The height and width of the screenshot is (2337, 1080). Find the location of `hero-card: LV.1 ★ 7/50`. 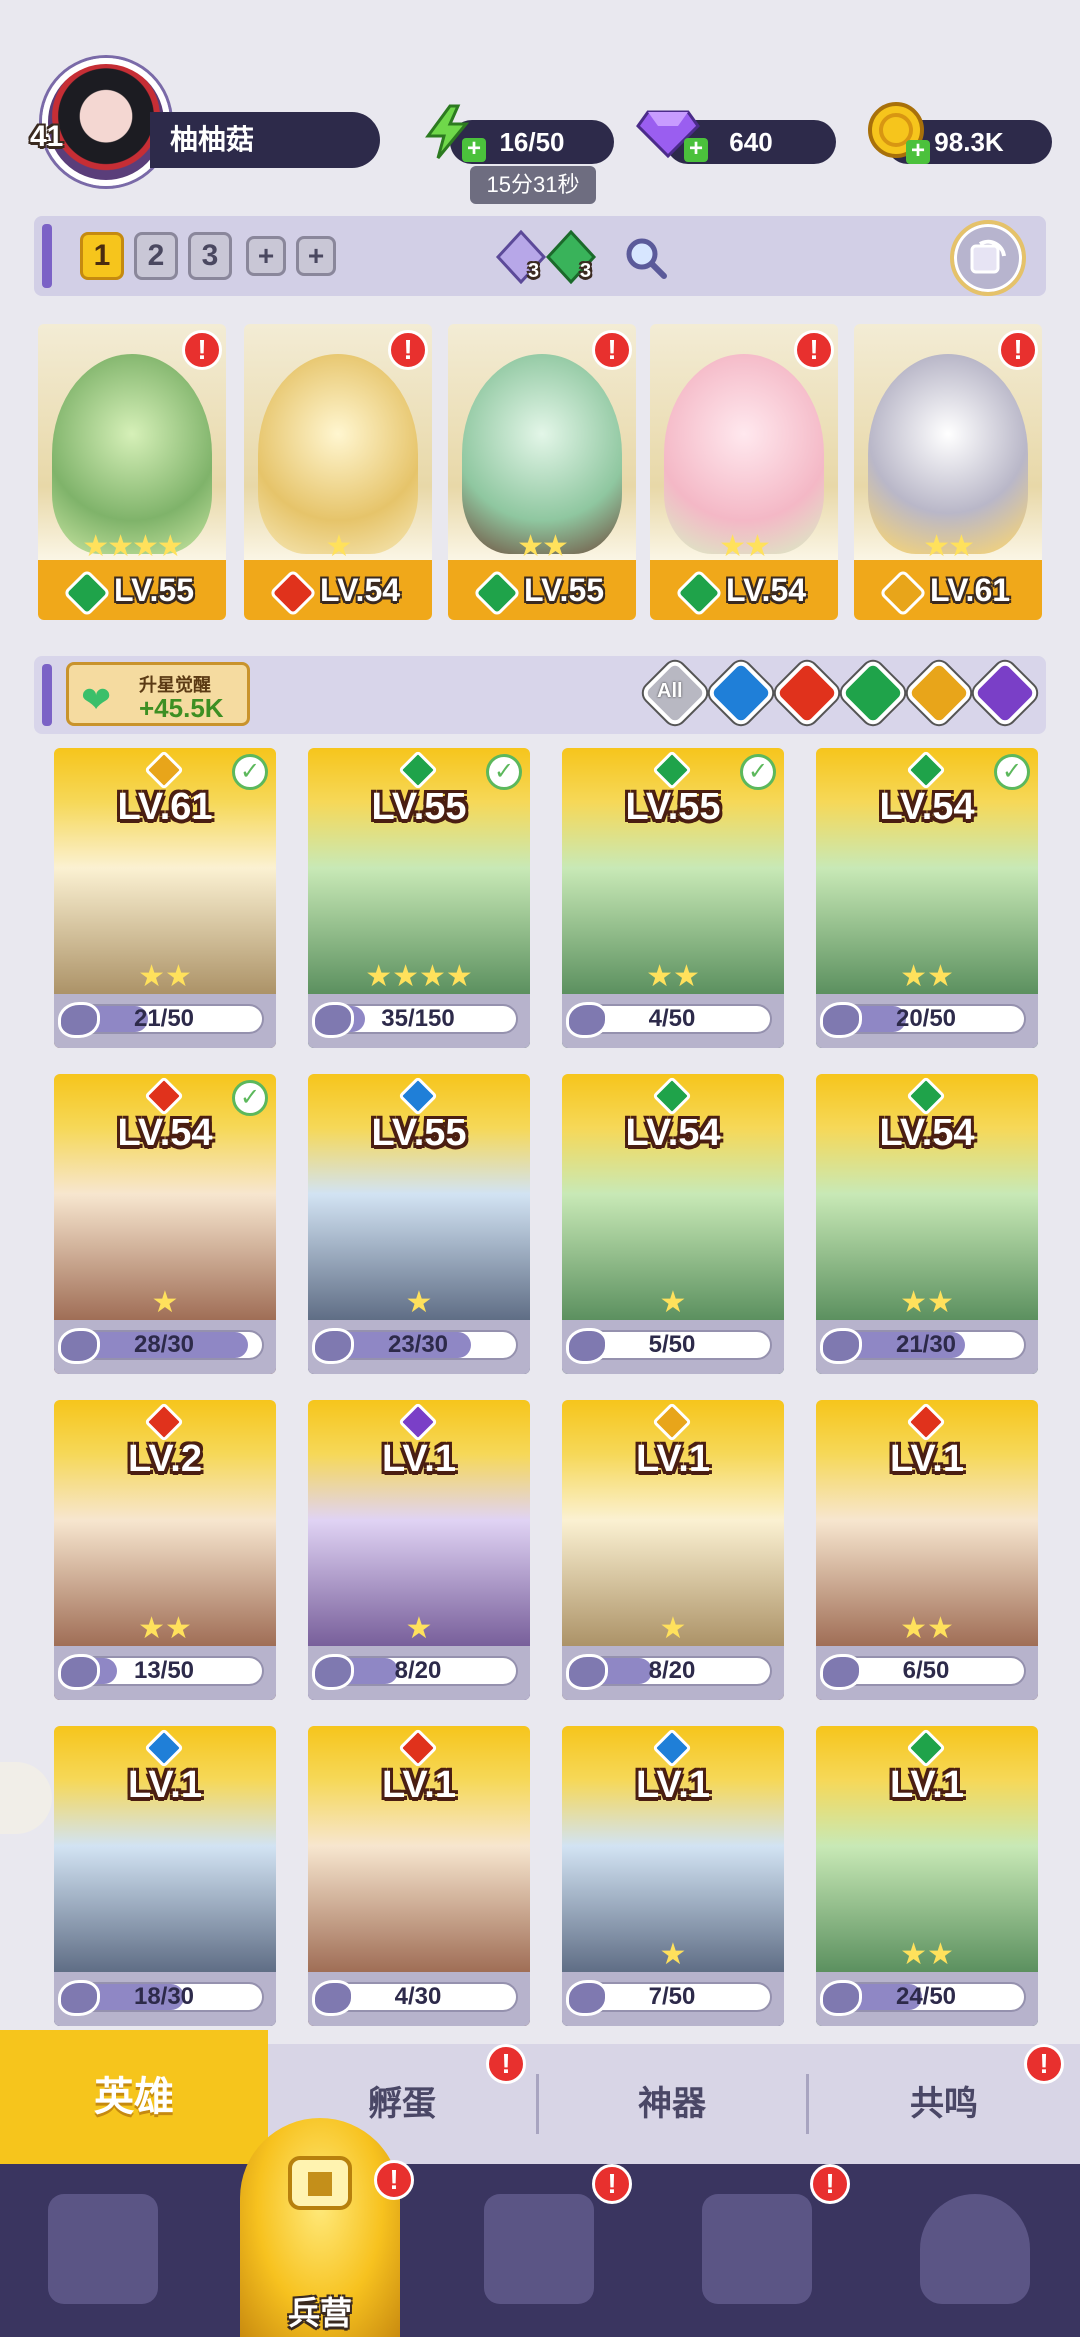

hero-card: LV.1 ★ 7/50 is located at coordinates (673, 1876).